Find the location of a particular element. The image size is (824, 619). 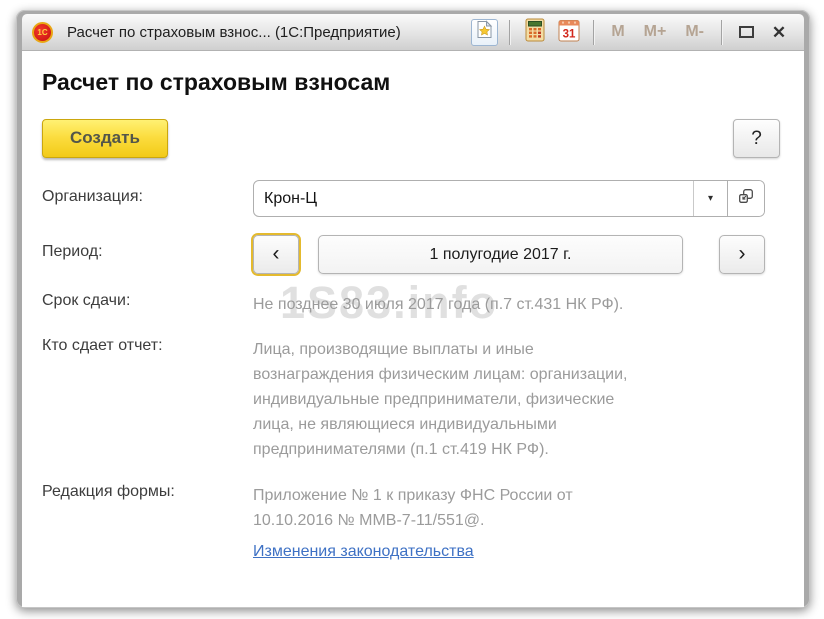

star-document-icon is located at coordinates (484, 32).